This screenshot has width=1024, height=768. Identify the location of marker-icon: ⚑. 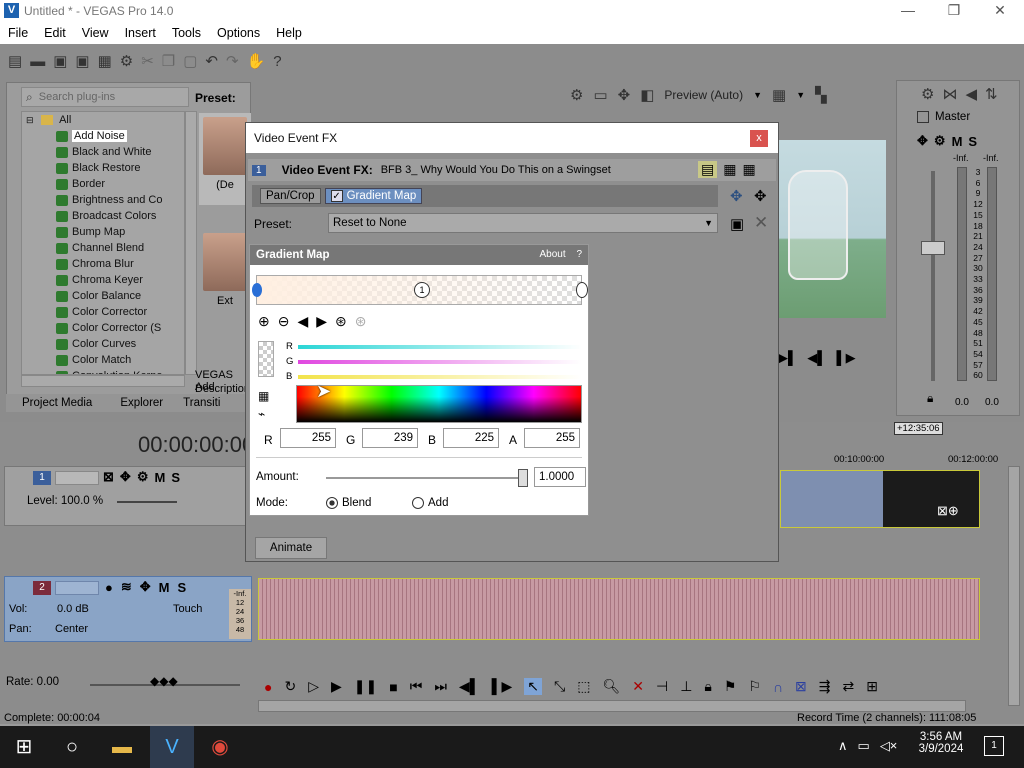
(730, 686).